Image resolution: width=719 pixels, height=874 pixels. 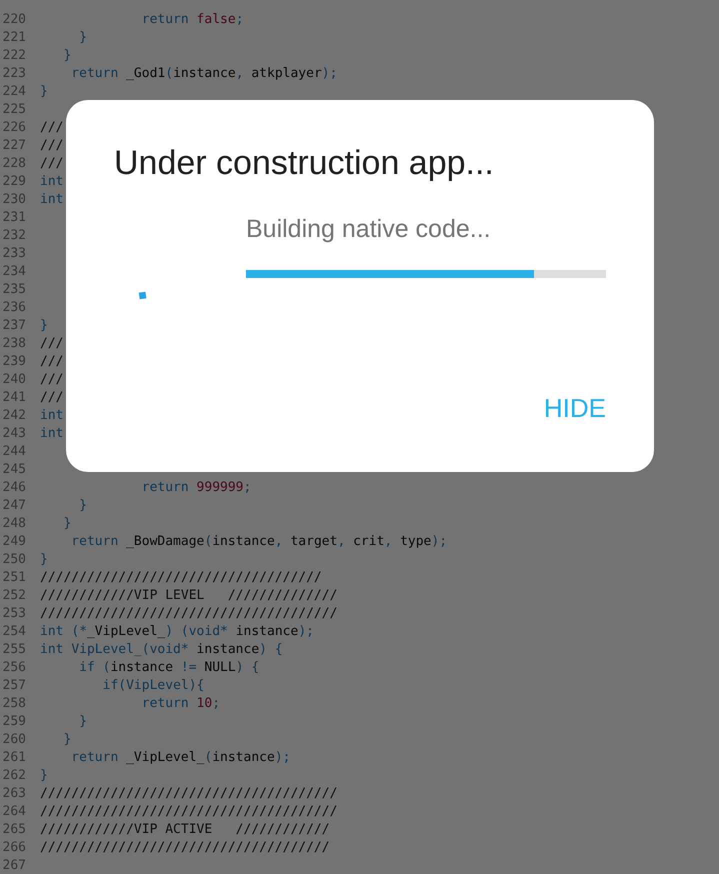 What do you see at coordinates (169, 668) in the screenshot?
I see `code-line: if (instance != NULL) {` at bounding box center [169, 668].